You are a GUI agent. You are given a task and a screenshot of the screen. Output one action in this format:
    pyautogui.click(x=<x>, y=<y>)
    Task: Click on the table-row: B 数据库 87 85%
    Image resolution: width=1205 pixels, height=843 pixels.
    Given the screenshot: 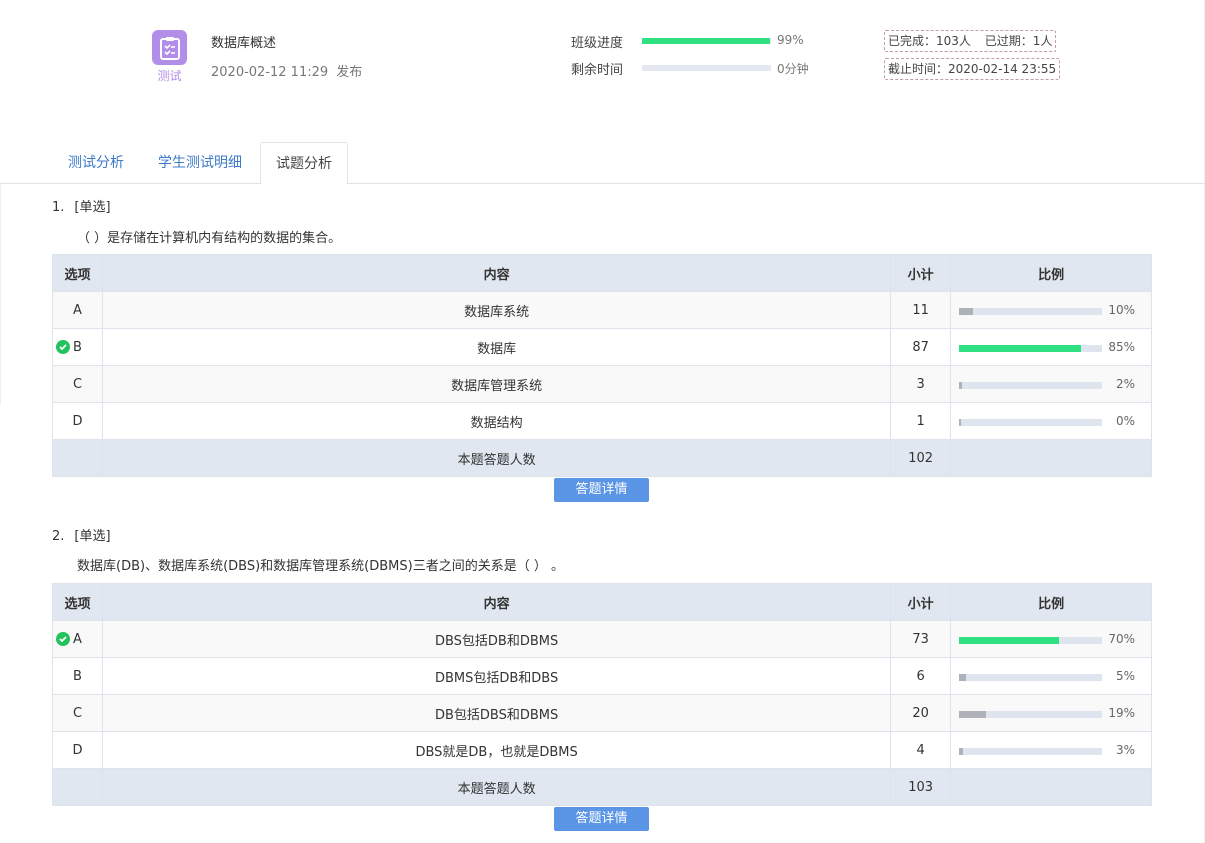 What is the action you would take?
    pyautogui.click(x=602, y=347)
    